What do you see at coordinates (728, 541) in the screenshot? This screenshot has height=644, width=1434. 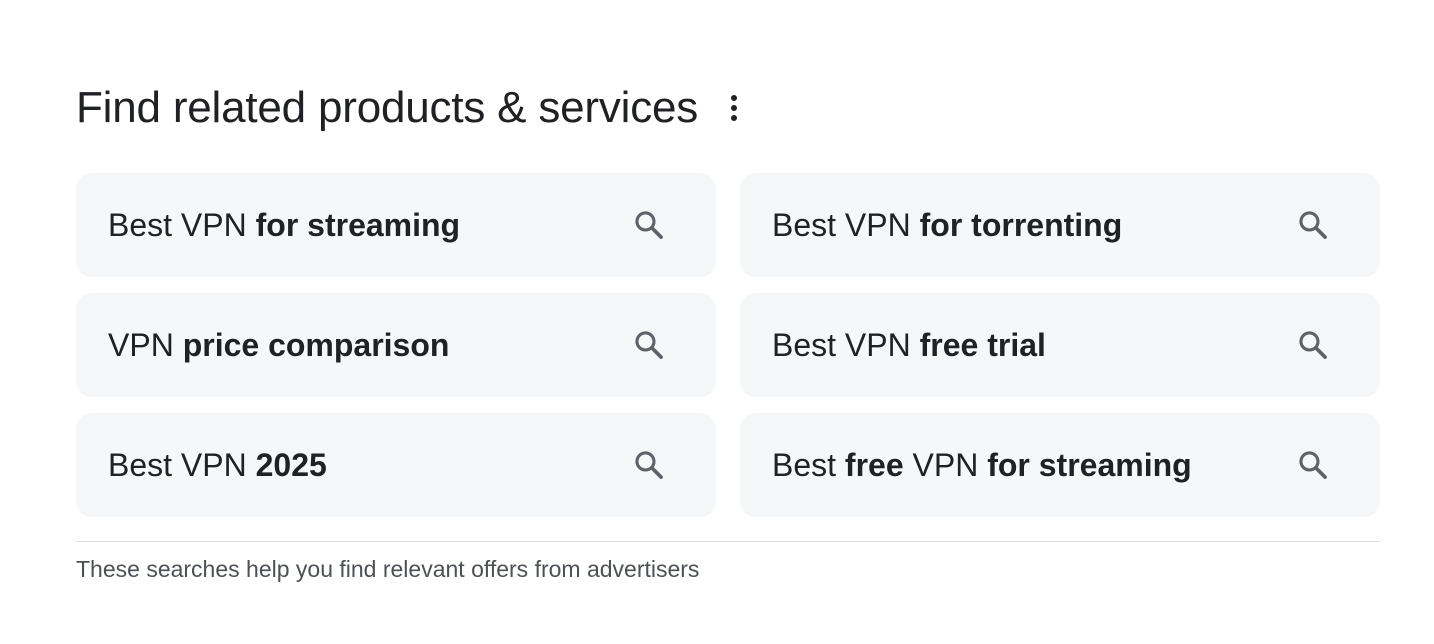 I see `divider` at bounding box center [728, 541].